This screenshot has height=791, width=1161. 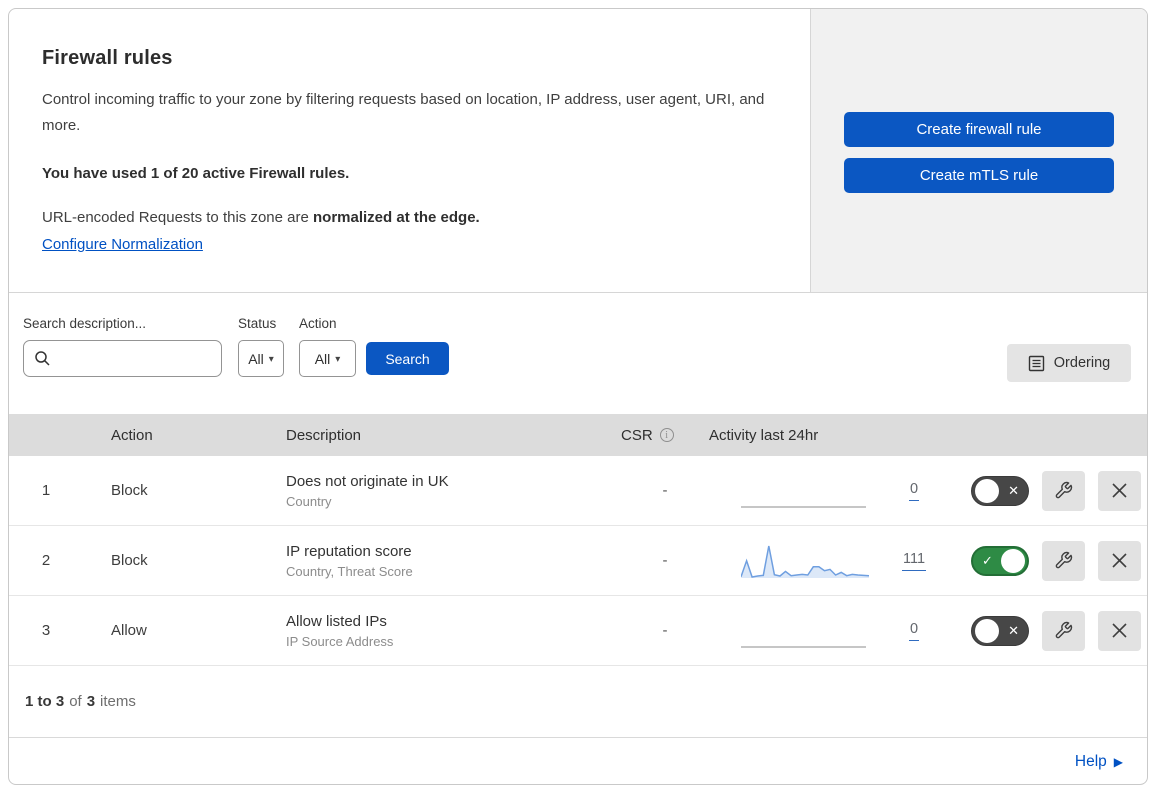 What do you see at coordinates (129, 630) in the screenshot?
I see `row-action: Allow` at bounding box center [129, 630].